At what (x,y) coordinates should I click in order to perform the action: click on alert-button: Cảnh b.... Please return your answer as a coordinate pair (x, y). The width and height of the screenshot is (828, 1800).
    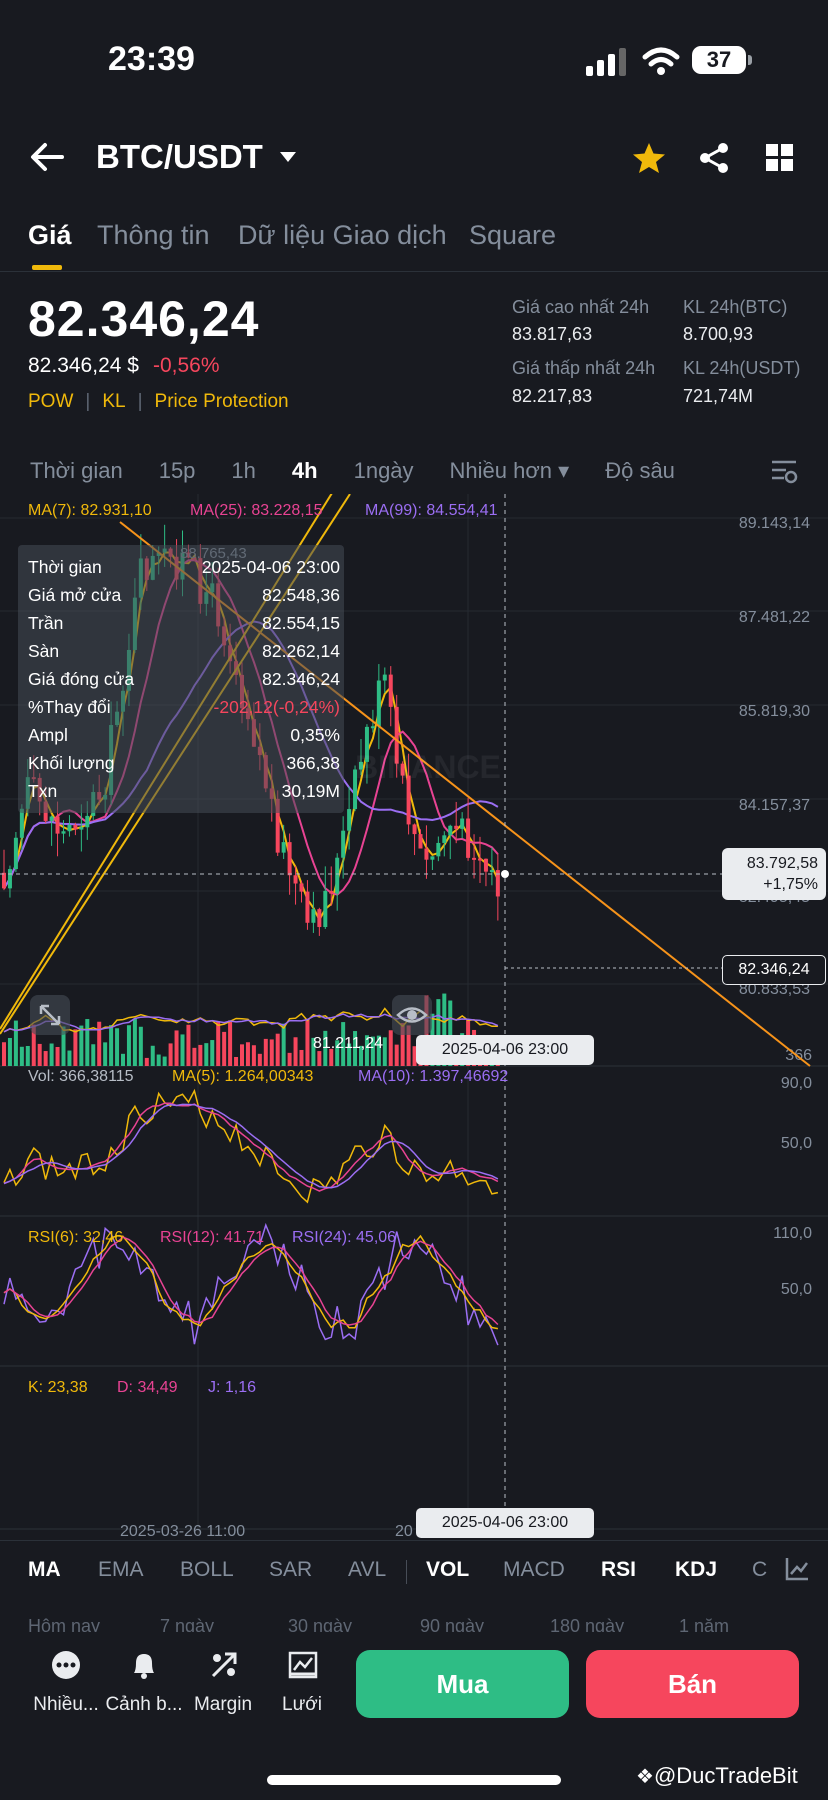
    Looking at the image, I should click on (144, 1686).